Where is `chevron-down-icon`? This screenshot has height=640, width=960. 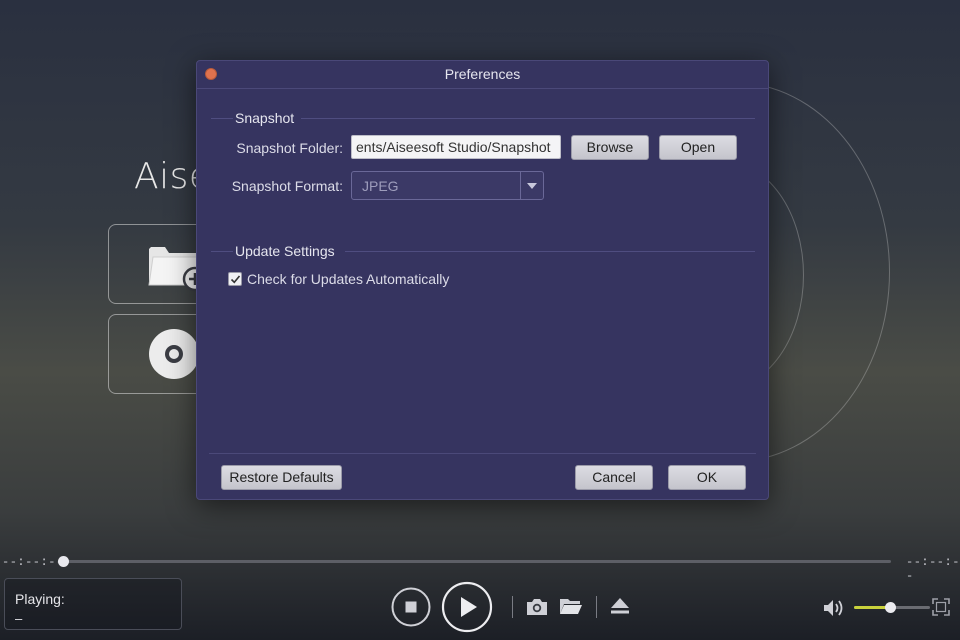
chevron-down-icon is located at coordinates (532, 186).